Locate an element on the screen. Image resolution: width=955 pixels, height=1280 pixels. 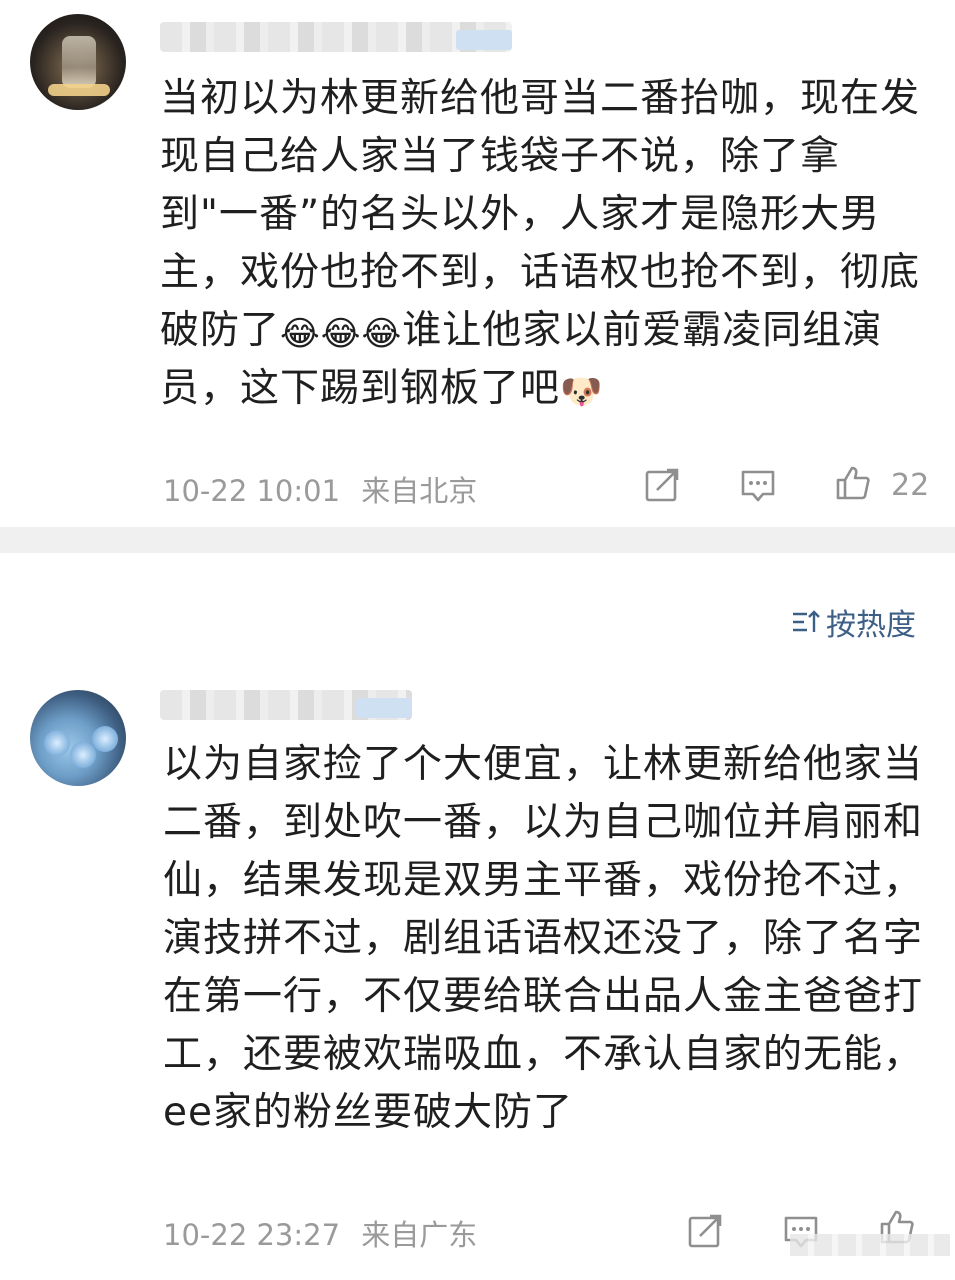
avatar is located at coordinates (78, 738).